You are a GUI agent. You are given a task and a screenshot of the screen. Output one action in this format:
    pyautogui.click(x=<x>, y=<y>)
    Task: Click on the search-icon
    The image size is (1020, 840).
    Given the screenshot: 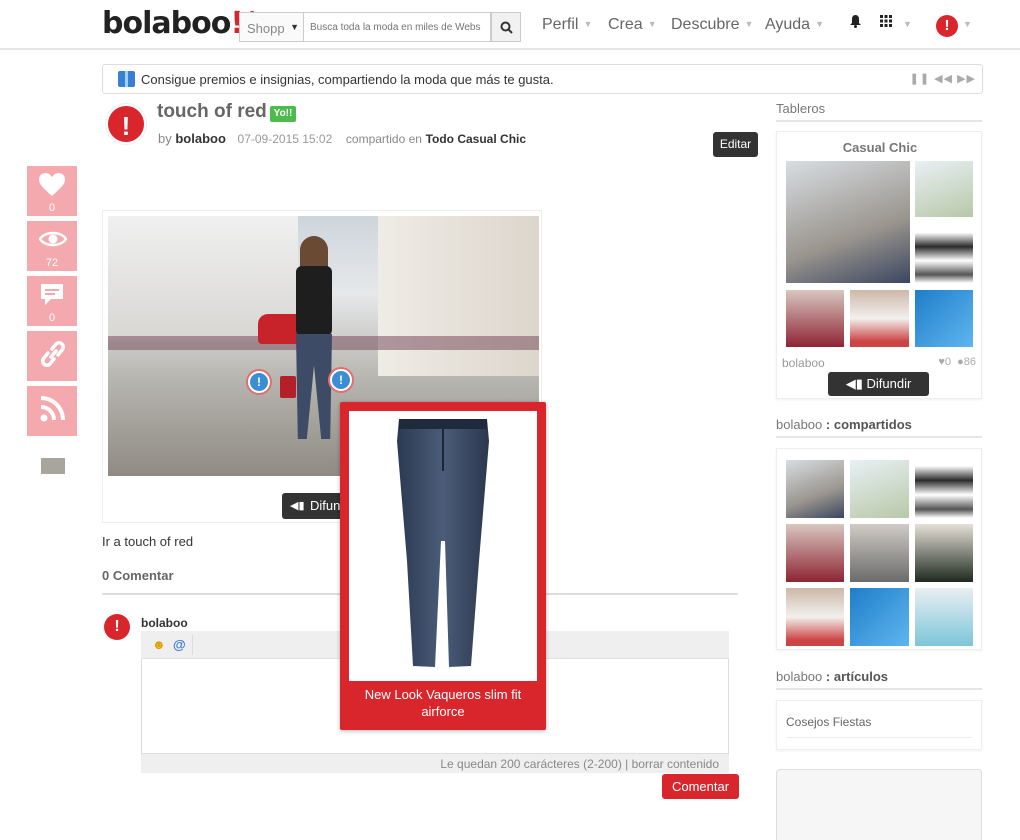 What is the action you would take?
    pyautogui.click(x=506, y=27)
    